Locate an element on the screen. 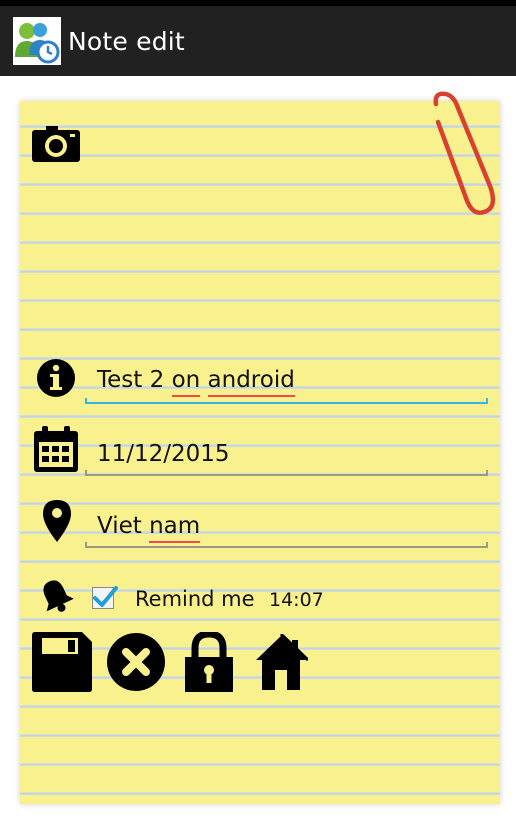 The width and height of the screenshot is (516, 832). paperclip-decoration is located at coordinates (464, 153).